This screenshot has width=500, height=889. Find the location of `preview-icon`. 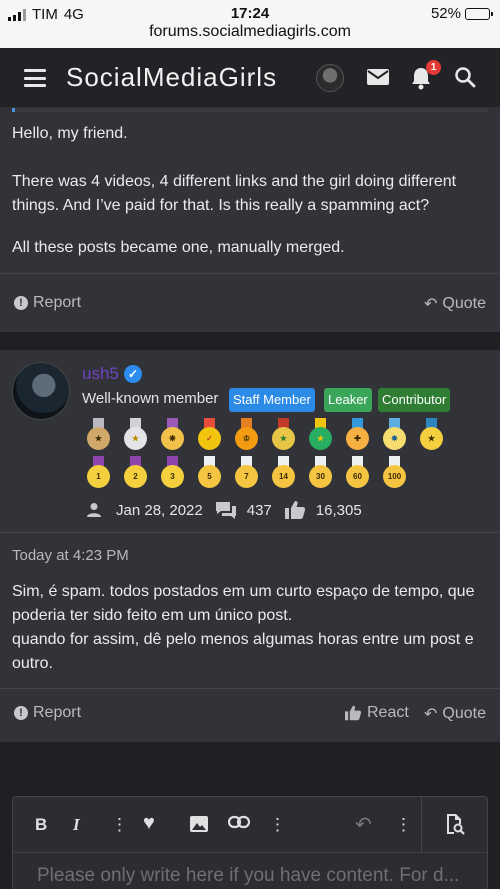

preview-icon is located at coordinates (456, 824).